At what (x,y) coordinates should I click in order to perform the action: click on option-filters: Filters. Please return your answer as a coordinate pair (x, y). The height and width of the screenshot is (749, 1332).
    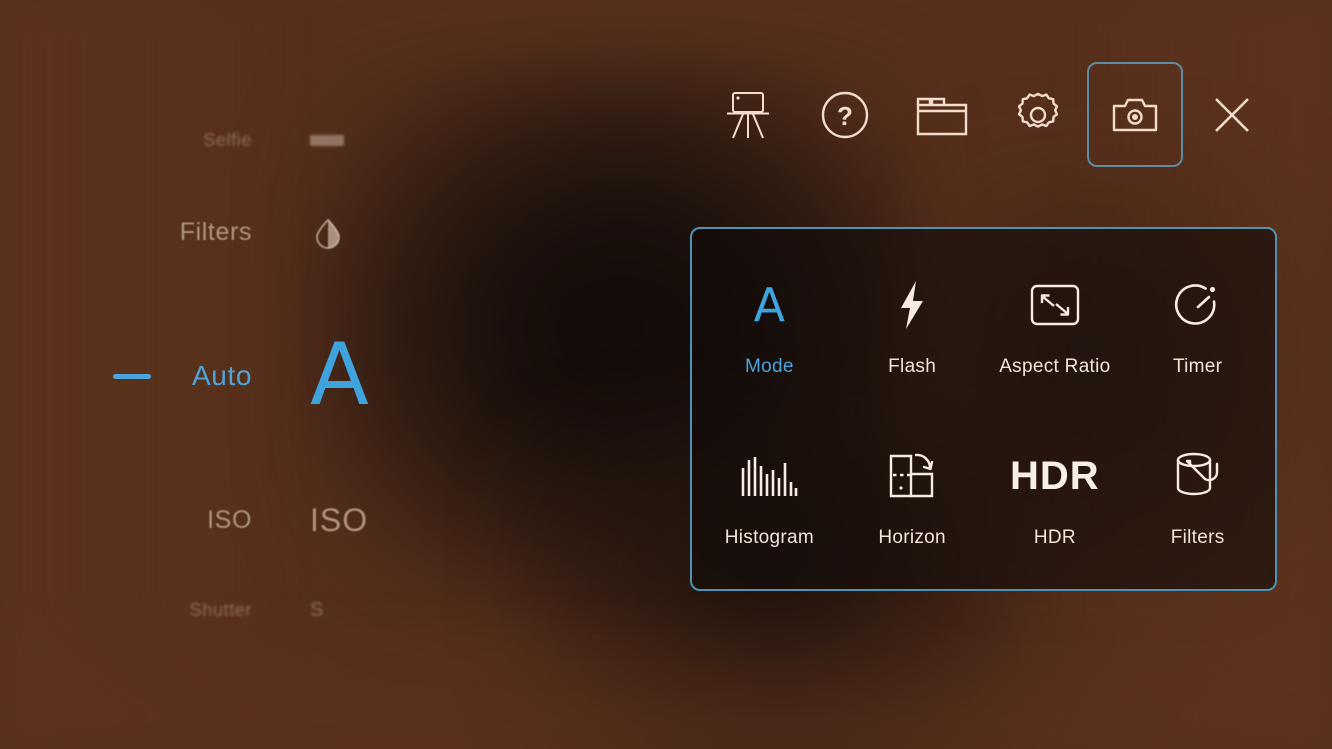
    Looking at the image, I should click on (1197, 493).